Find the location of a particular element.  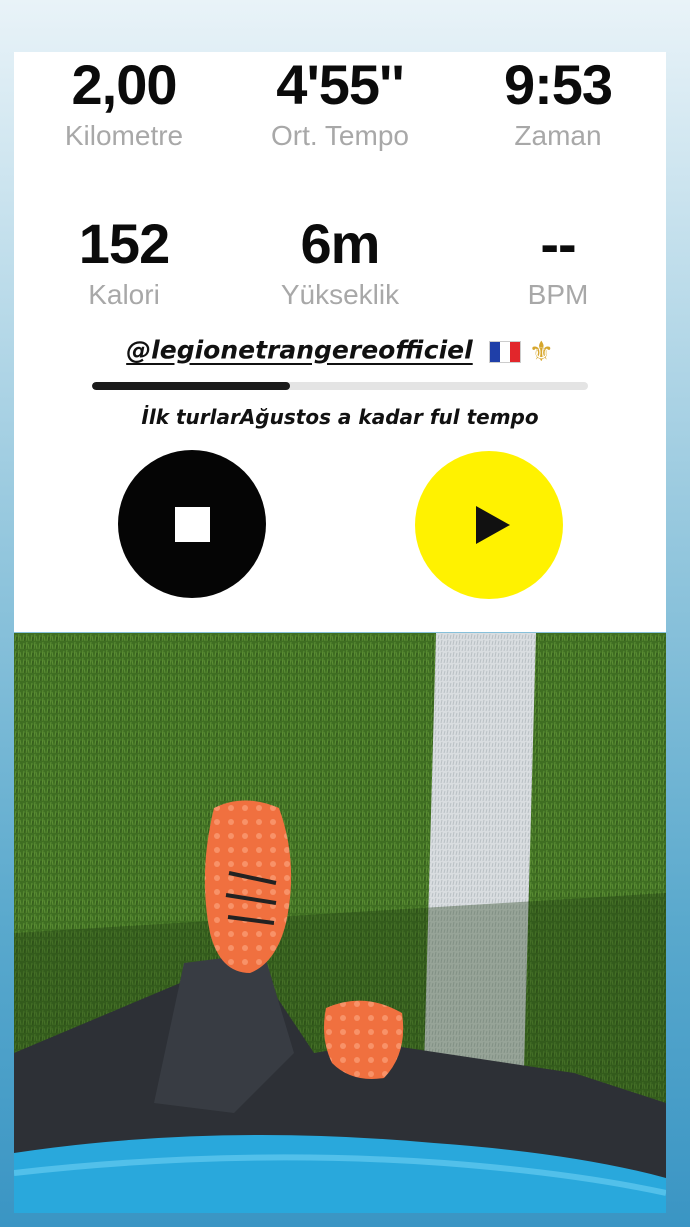

mention-link: @legionetrangereofficiel is located at coordinates (299, 350).